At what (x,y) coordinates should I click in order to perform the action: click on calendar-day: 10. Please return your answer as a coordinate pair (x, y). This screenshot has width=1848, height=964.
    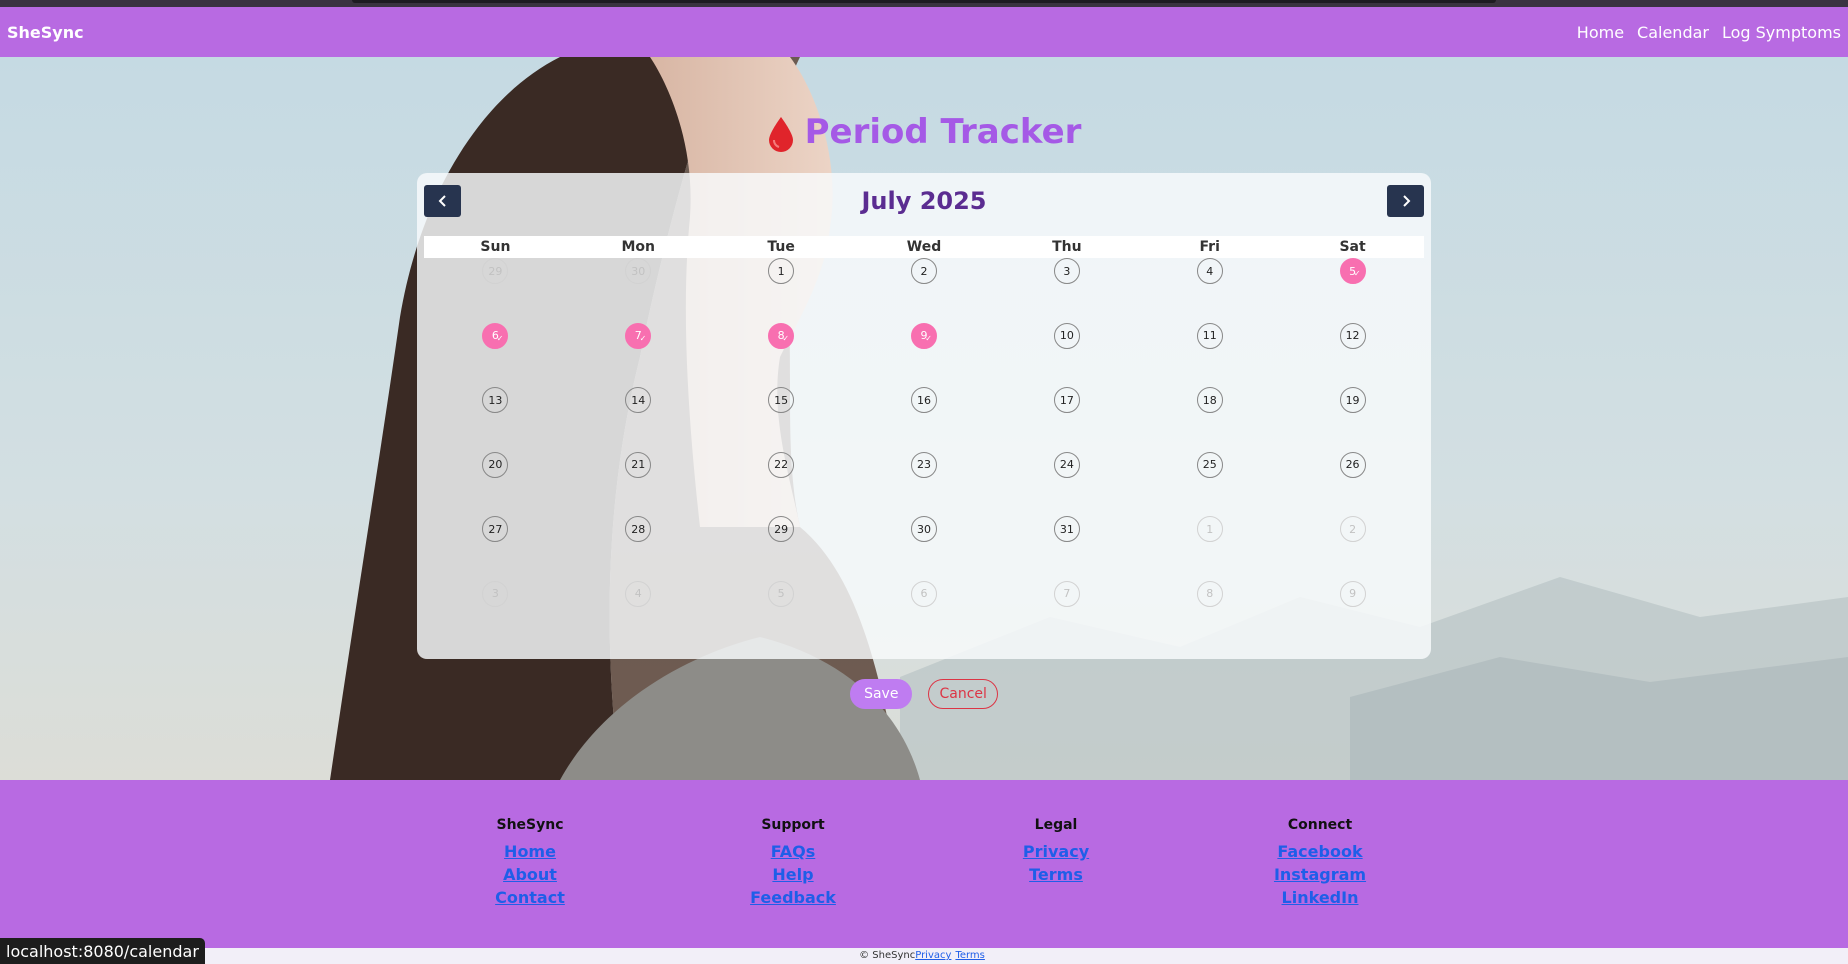
    Looking at the image, I should click on (1066, 335).